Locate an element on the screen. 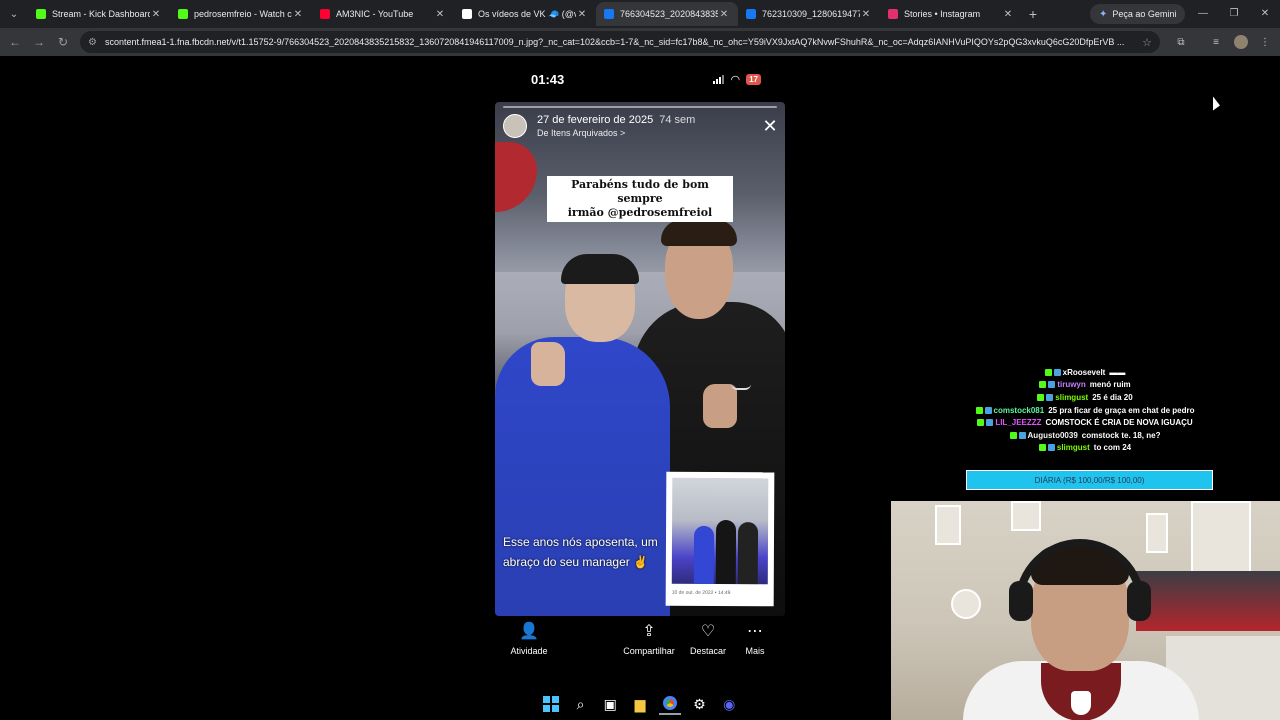  chat-text: 25 pra ficar de graça em chat de pedro is located at coordinates (1121, 410).